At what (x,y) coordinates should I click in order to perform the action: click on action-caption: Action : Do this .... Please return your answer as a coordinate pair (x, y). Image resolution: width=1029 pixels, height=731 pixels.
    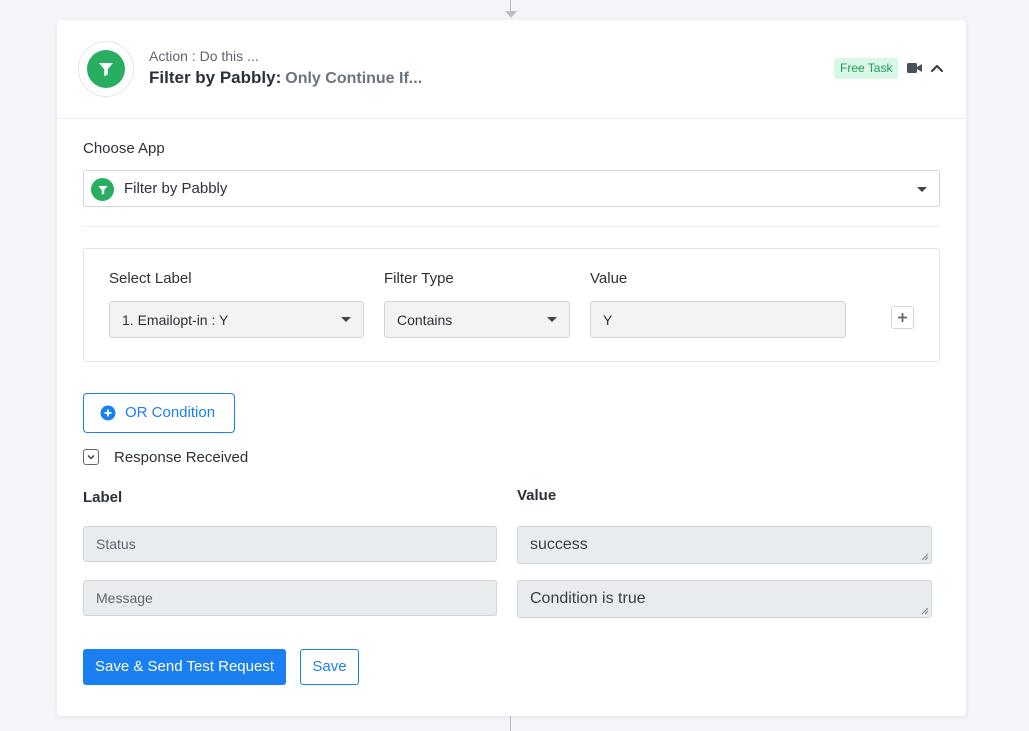
    Looking at the image, I should click on (204, 56).